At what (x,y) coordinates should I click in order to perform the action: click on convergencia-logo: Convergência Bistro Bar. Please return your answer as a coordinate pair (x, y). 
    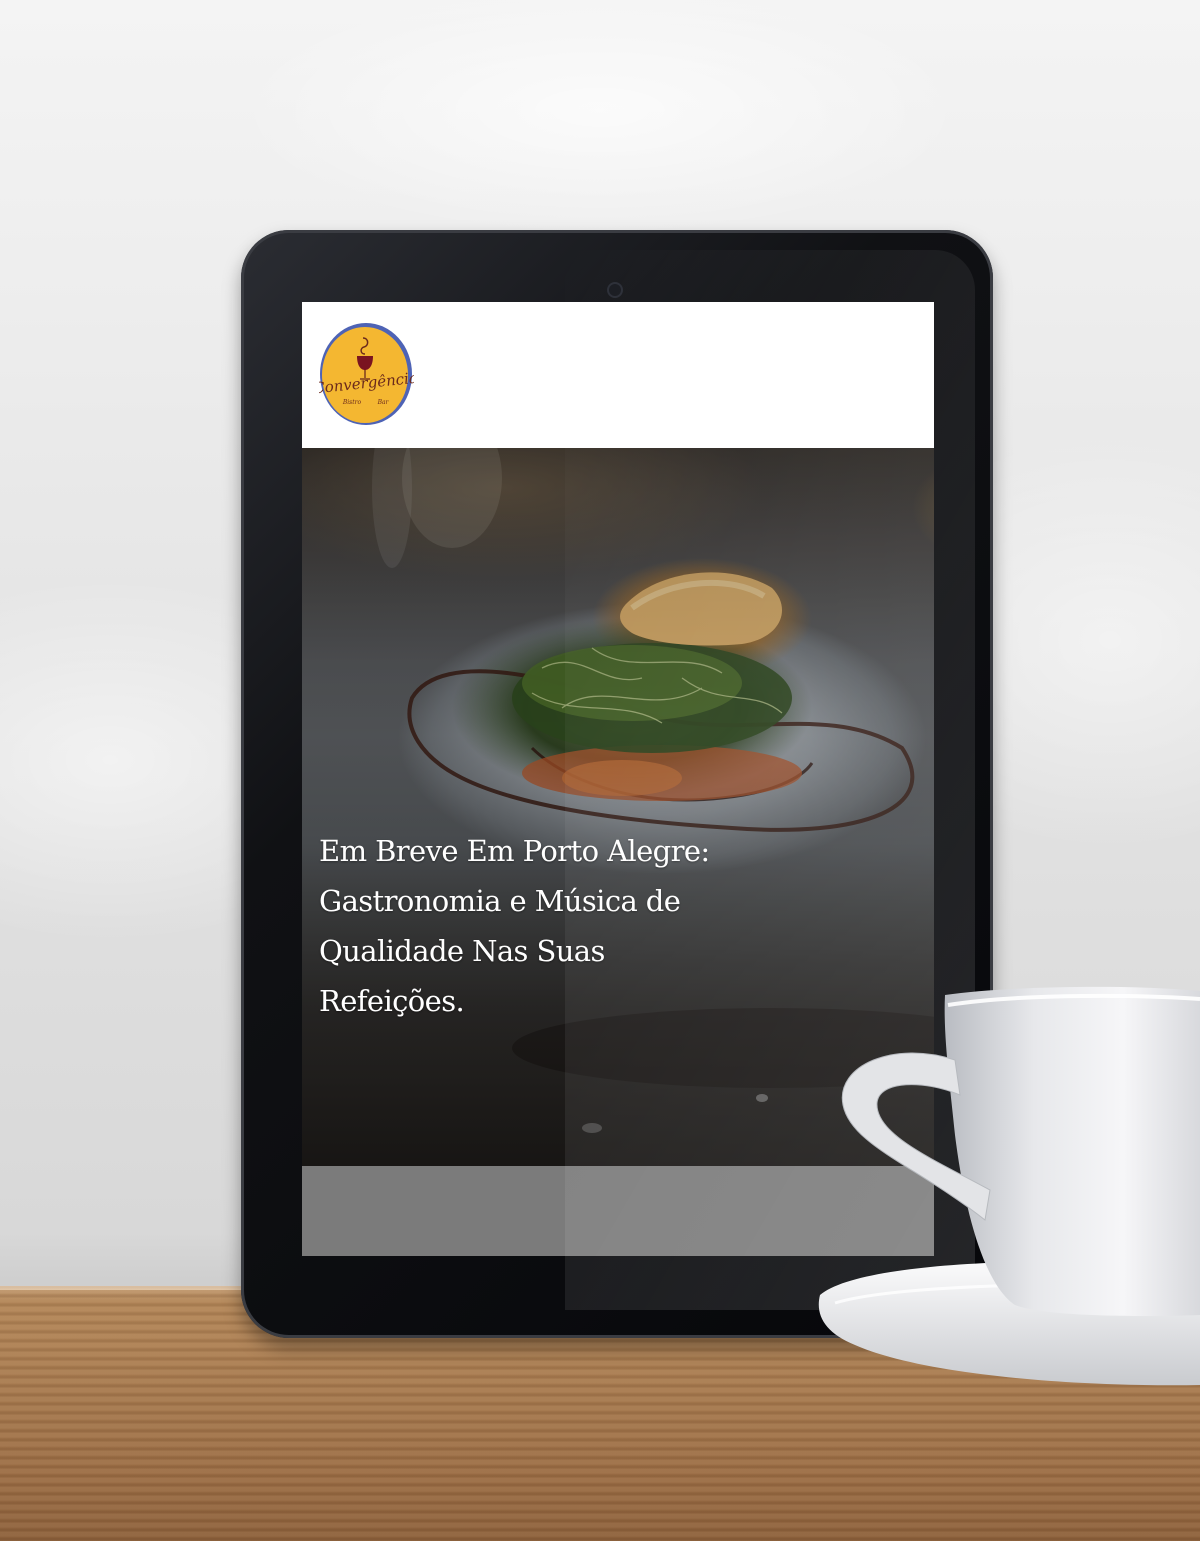
    Looking at the image, I should click on (365, 374).